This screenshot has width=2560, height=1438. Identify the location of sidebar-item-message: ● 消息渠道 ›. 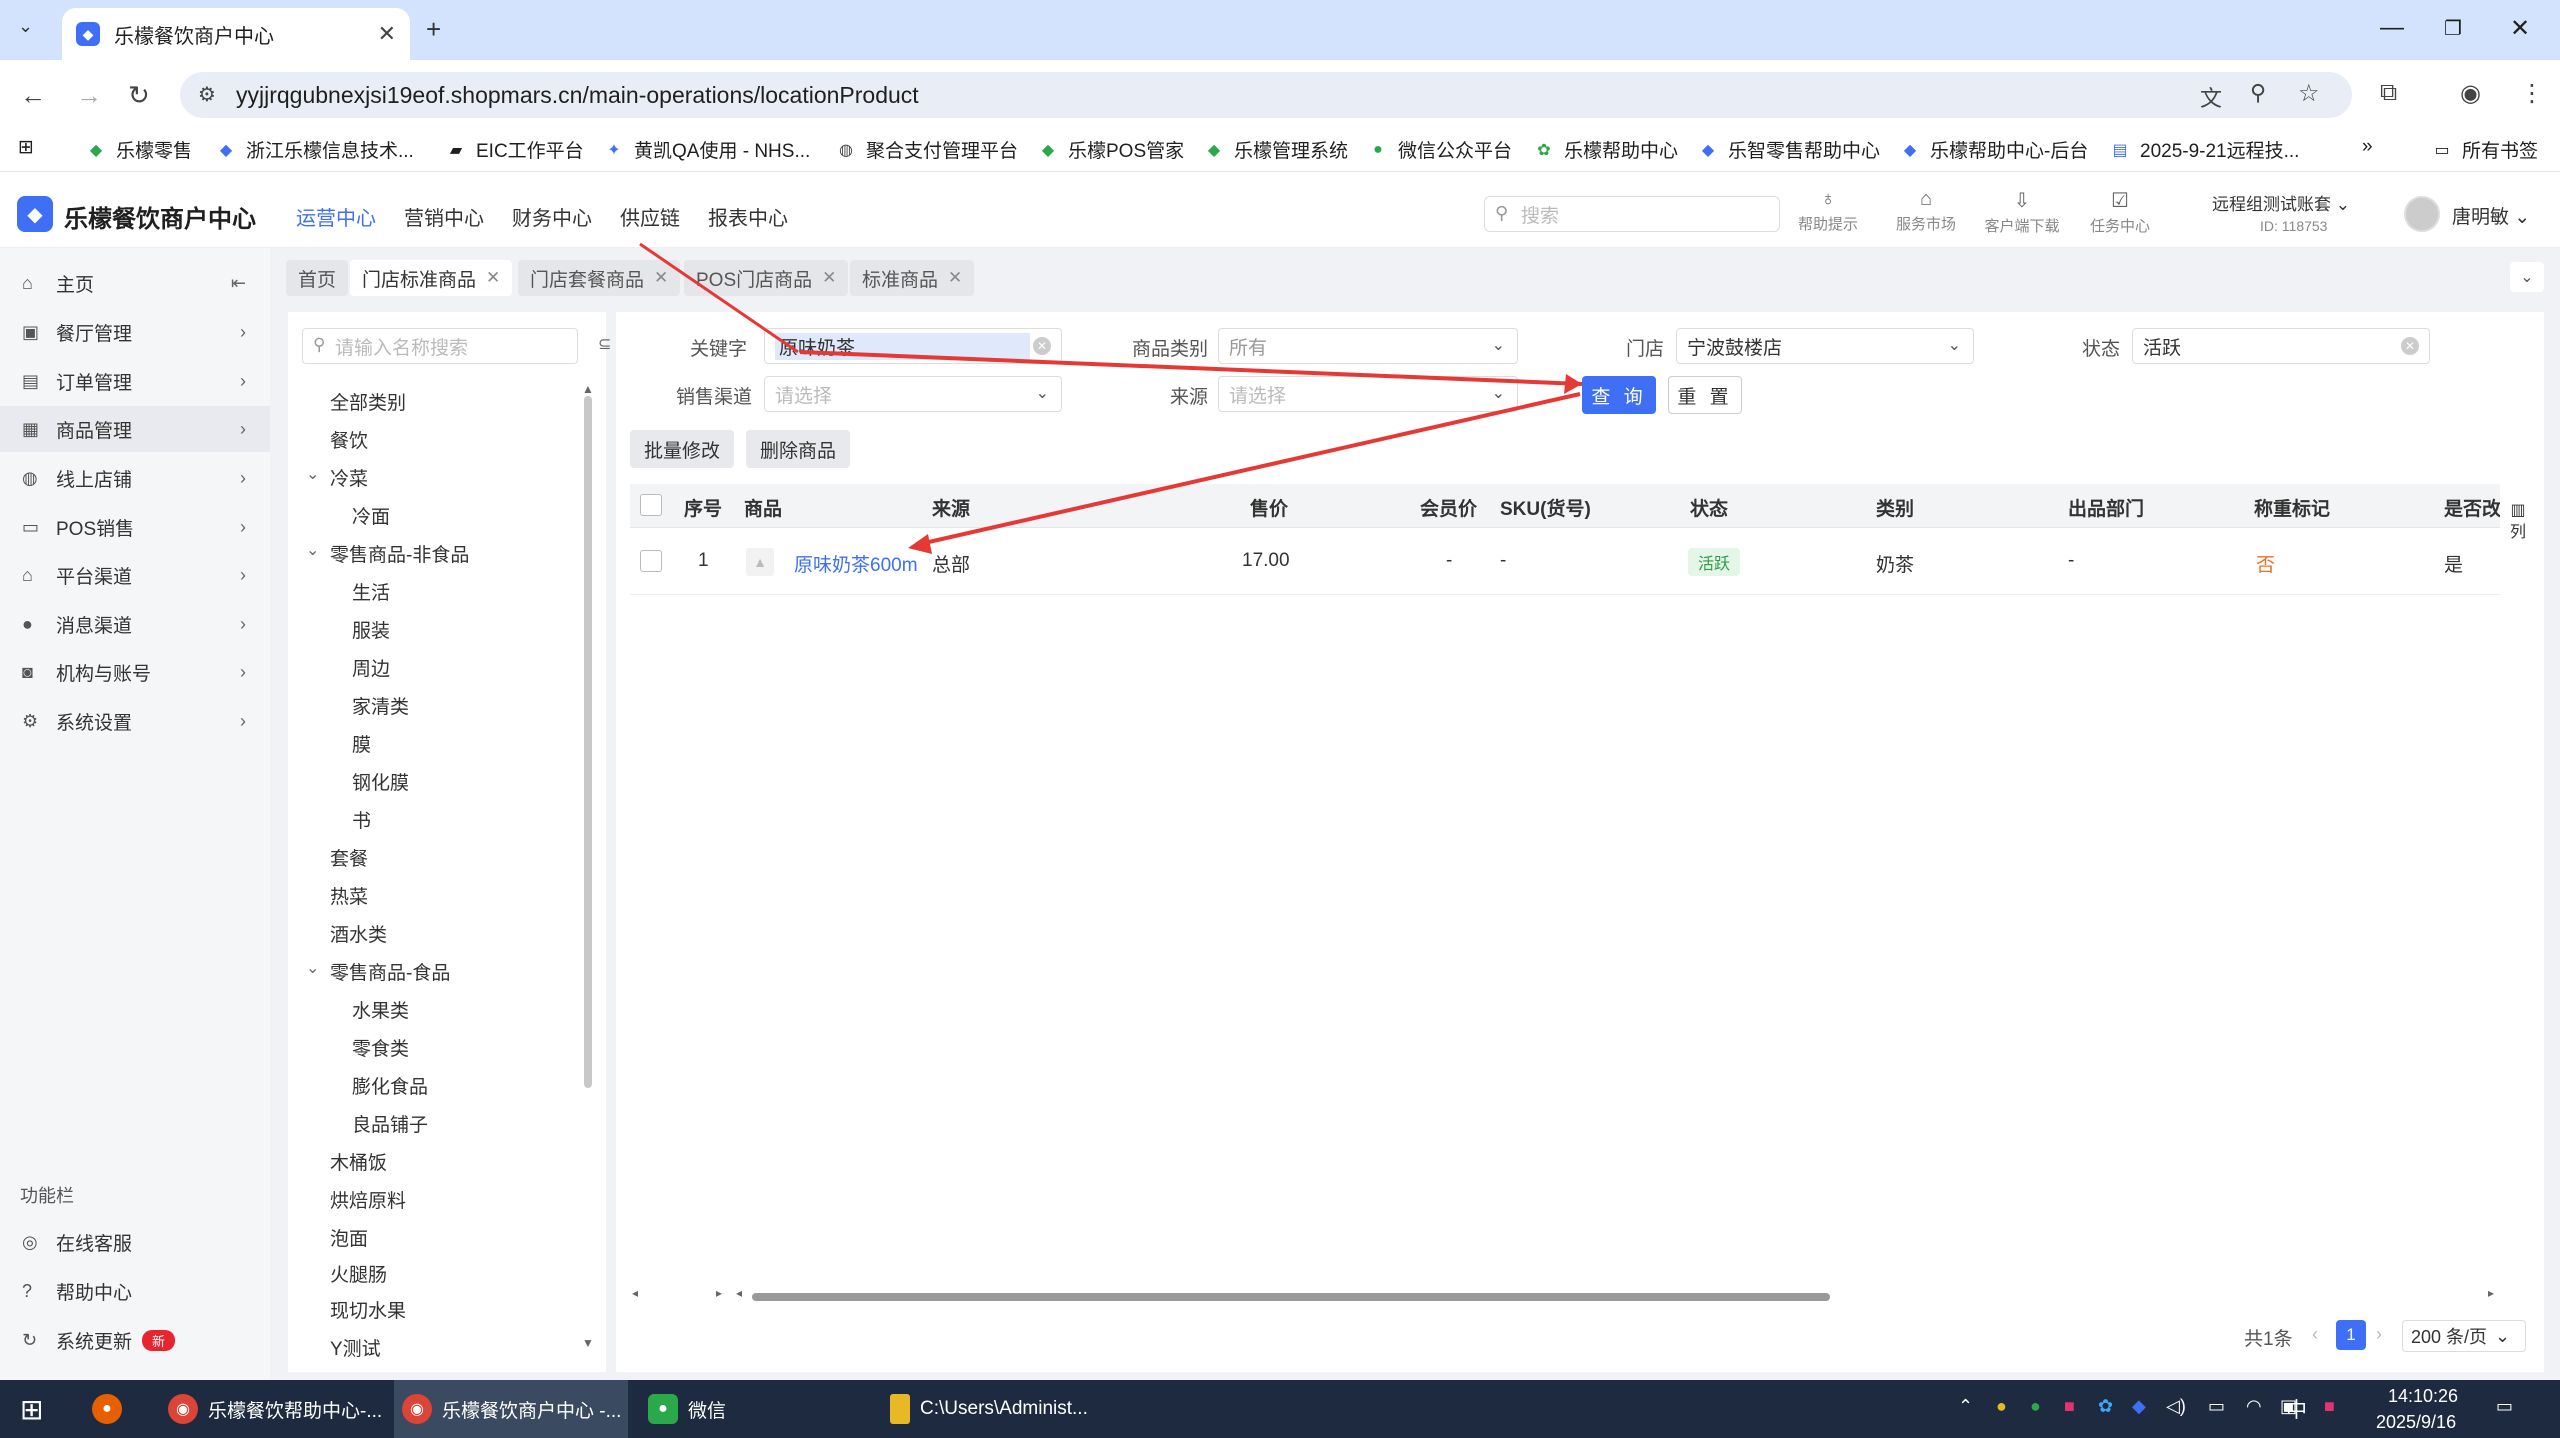
(135, 624).